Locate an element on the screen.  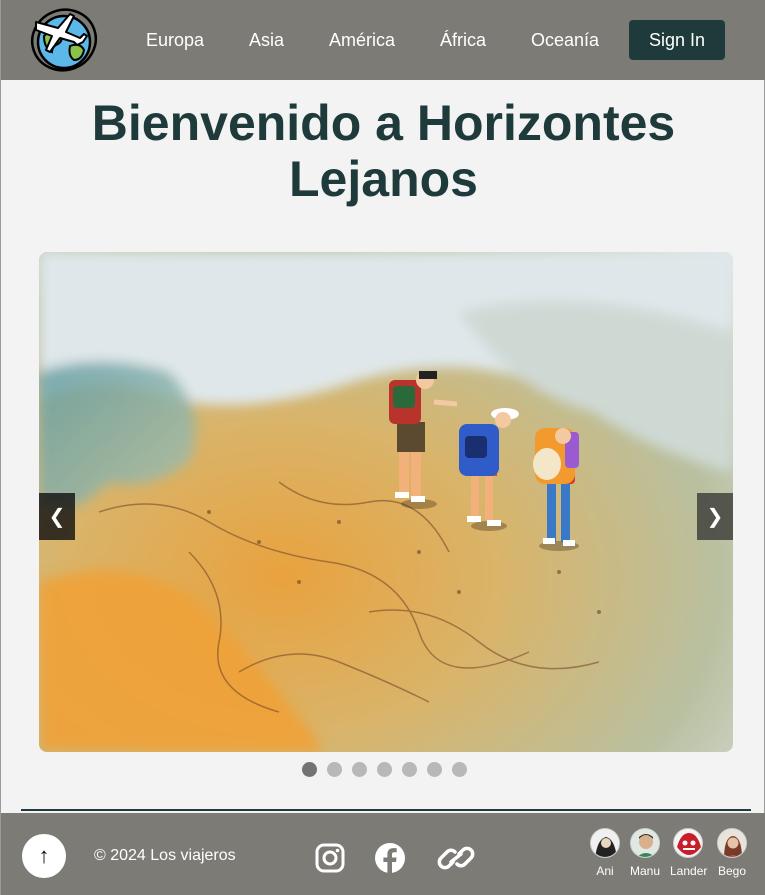
author-name: Bego is located at coordinates (732, 871).